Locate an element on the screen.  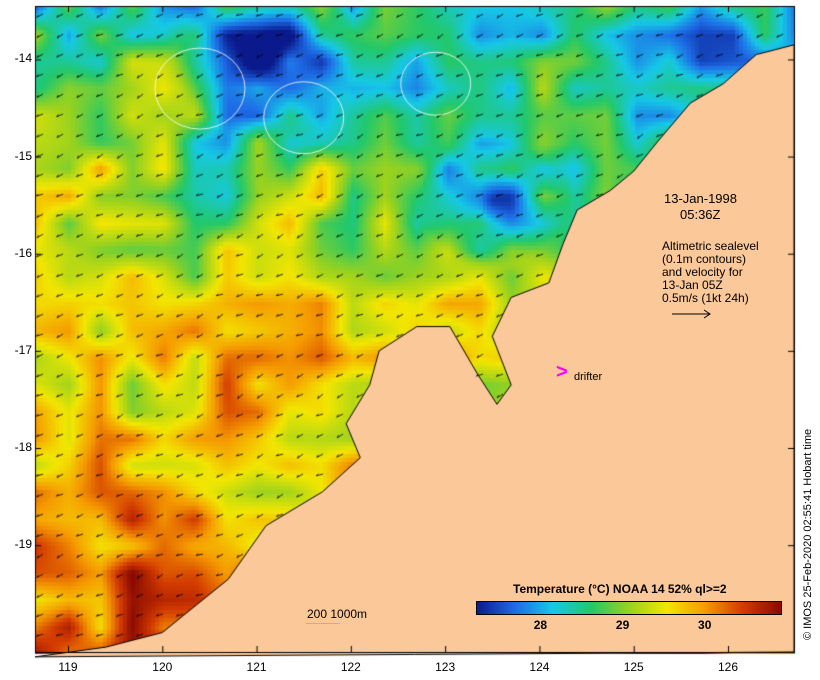
x-tick-label: 119 is located at coordinates (68, 667).